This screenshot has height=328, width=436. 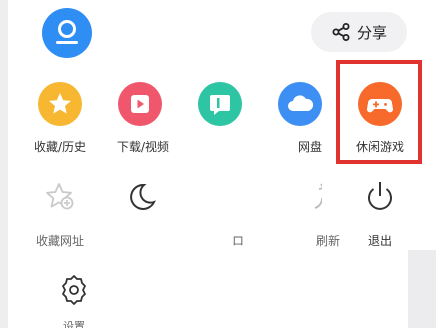 I want to click on menu-item-bookmark-site: 收藏网址, so click(x=60, y=212).